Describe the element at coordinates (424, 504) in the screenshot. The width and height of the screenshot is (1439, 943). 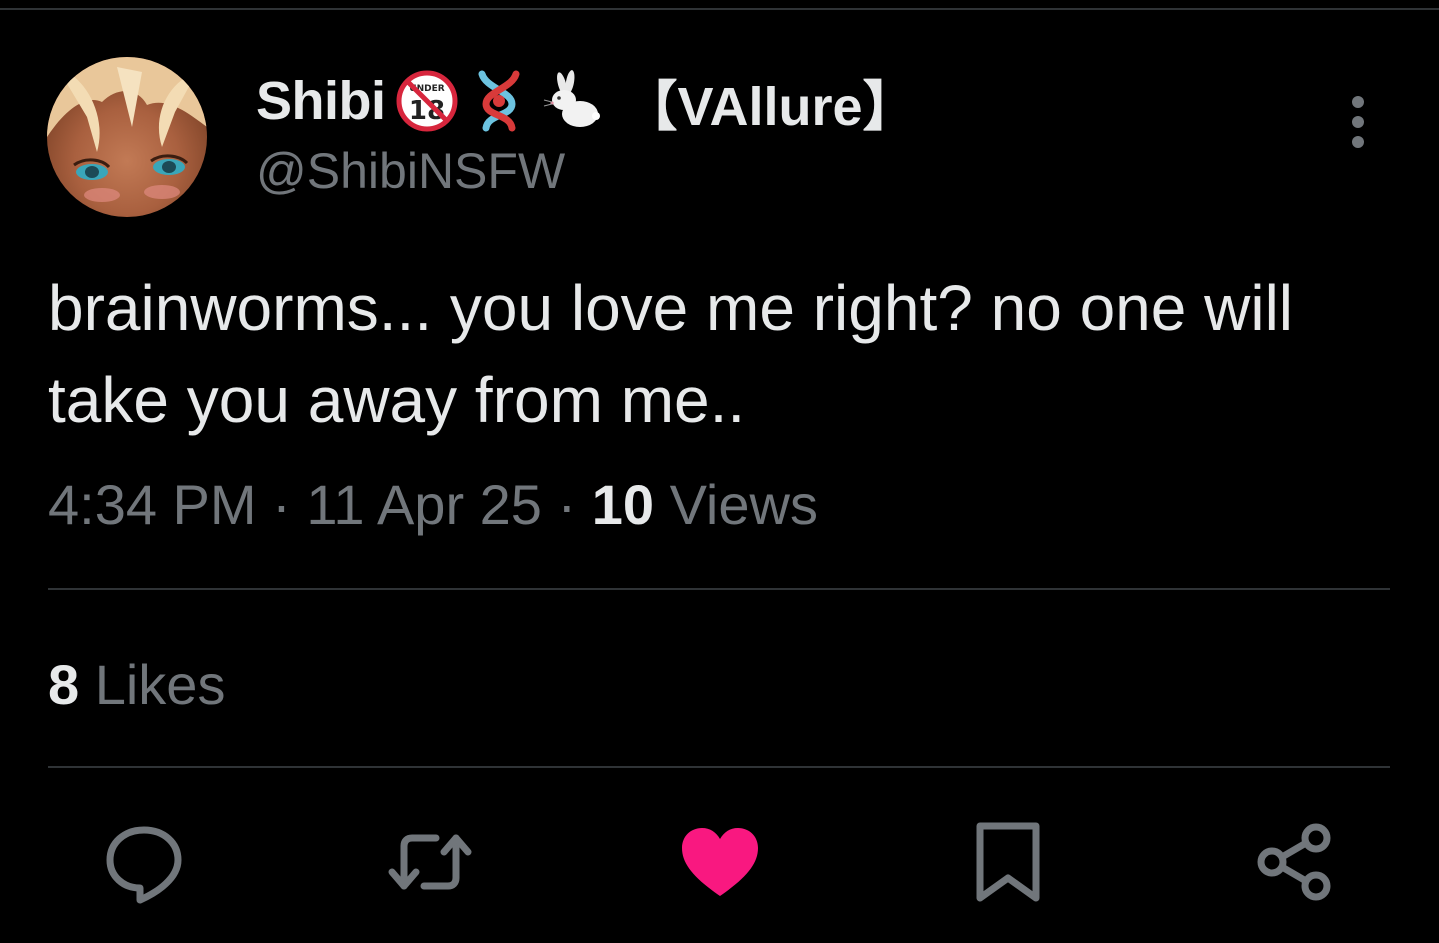
I see `tweet-date: 11 Apr 25` at that location.